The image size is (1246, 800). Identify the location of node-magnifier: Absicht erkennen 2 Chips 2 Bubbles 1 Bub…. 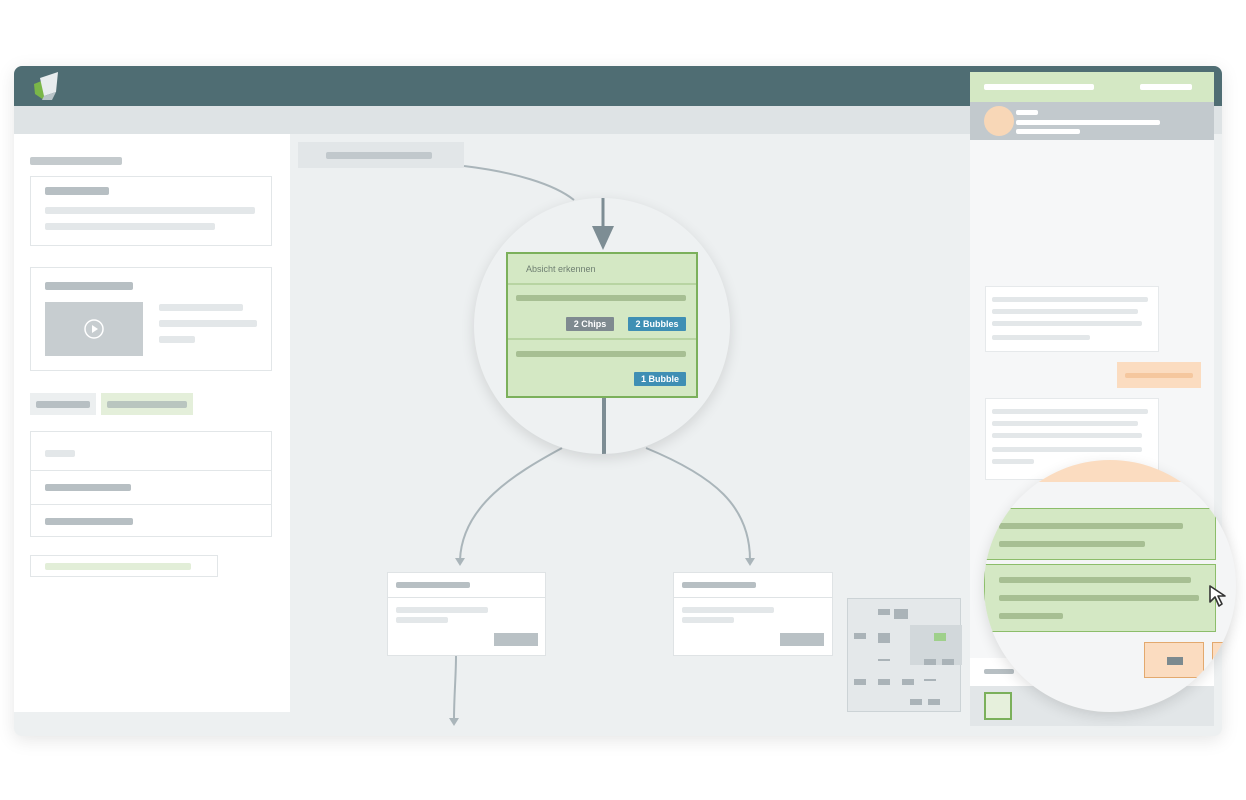
(602, 326).